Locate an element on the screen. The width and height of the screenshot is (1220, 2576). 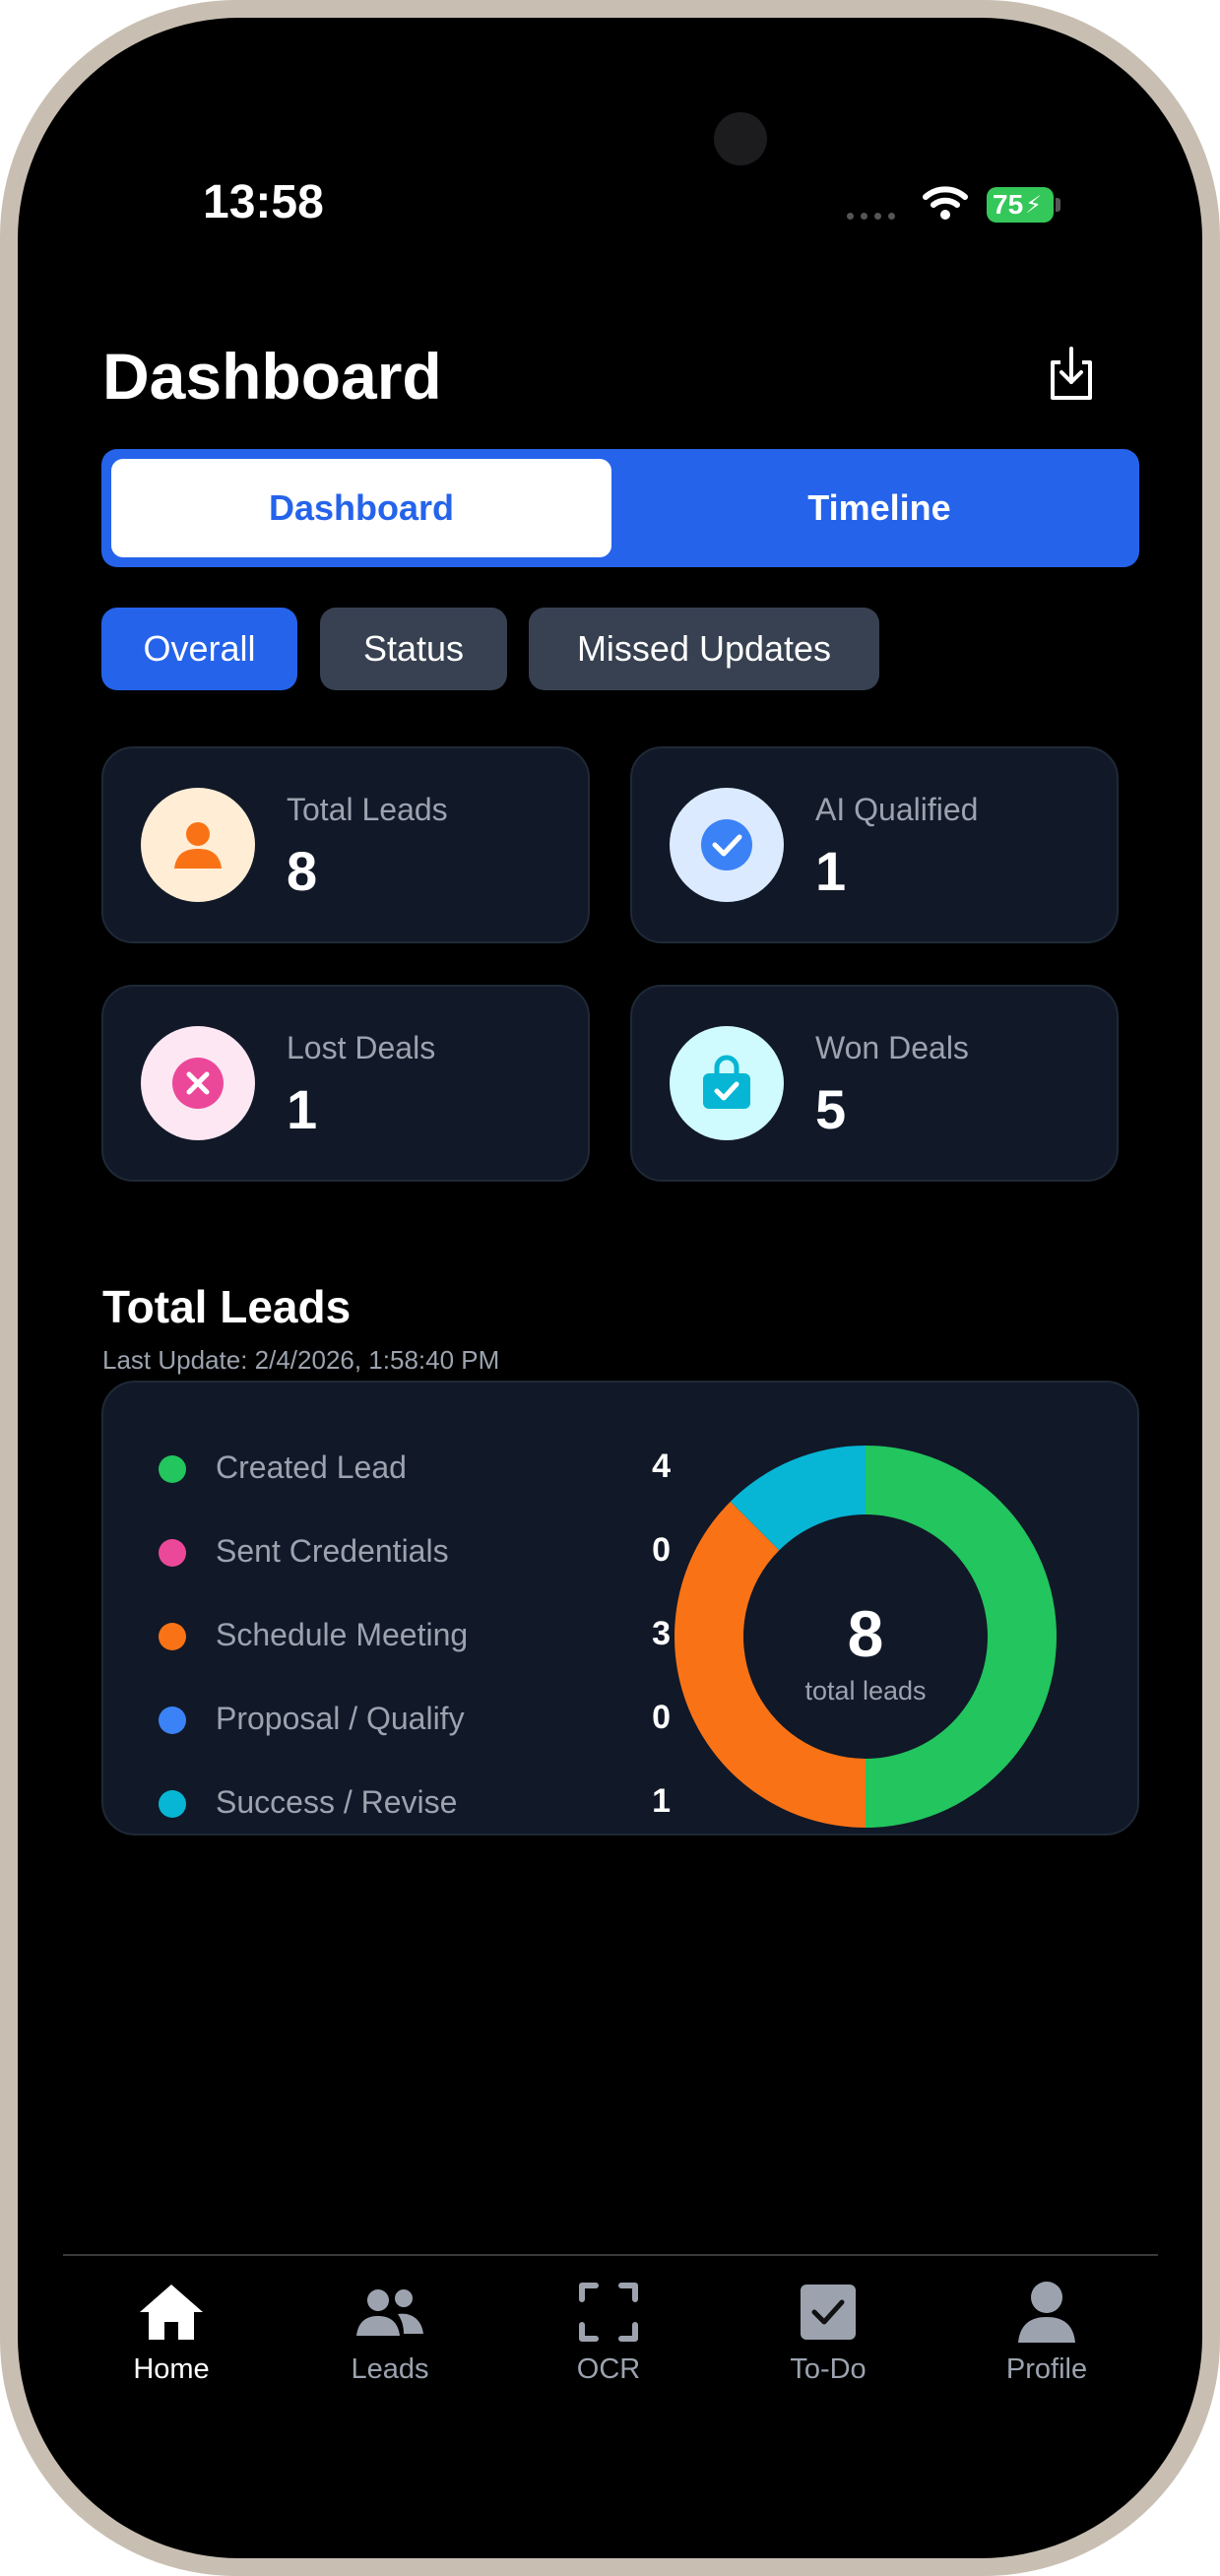
legend-item: Proposal / Qualify 0 is located at coordinates (415, 1719).